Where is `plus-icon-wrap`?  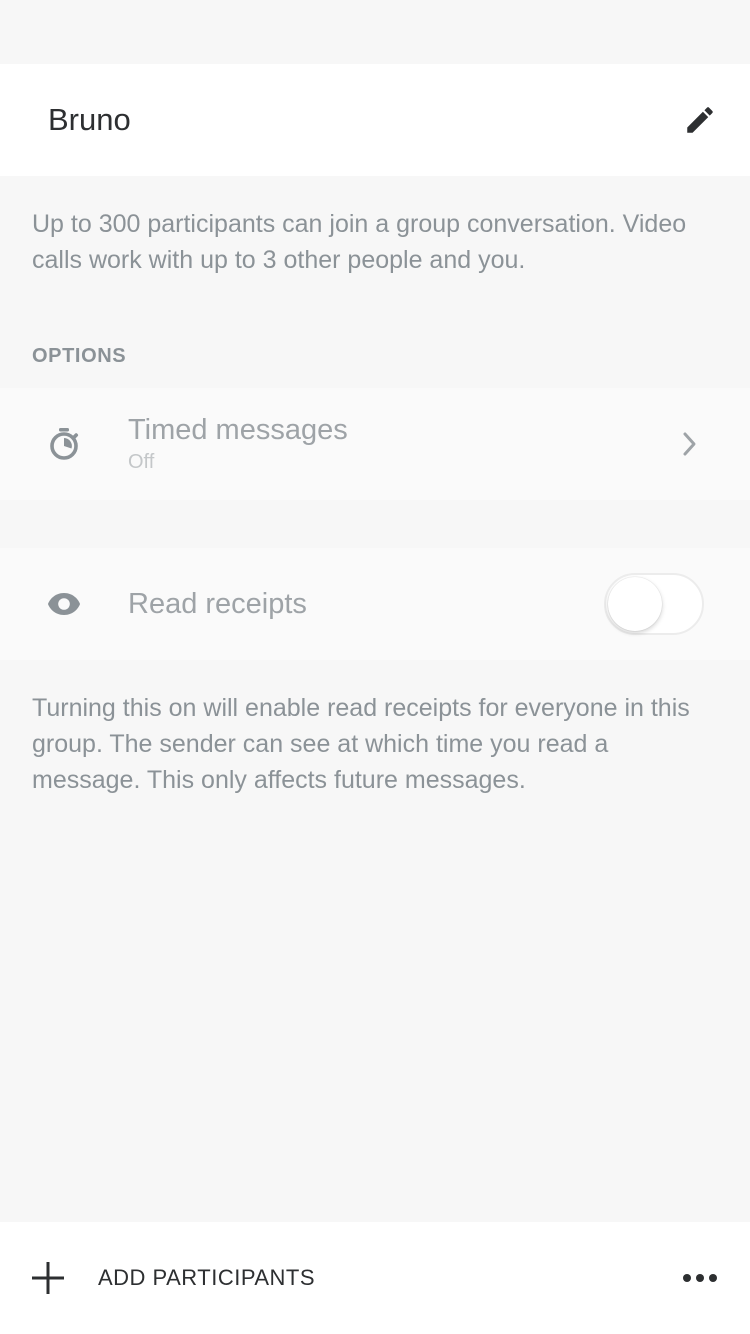 plus-icon-wrap is located at coordinates (48, 1278).